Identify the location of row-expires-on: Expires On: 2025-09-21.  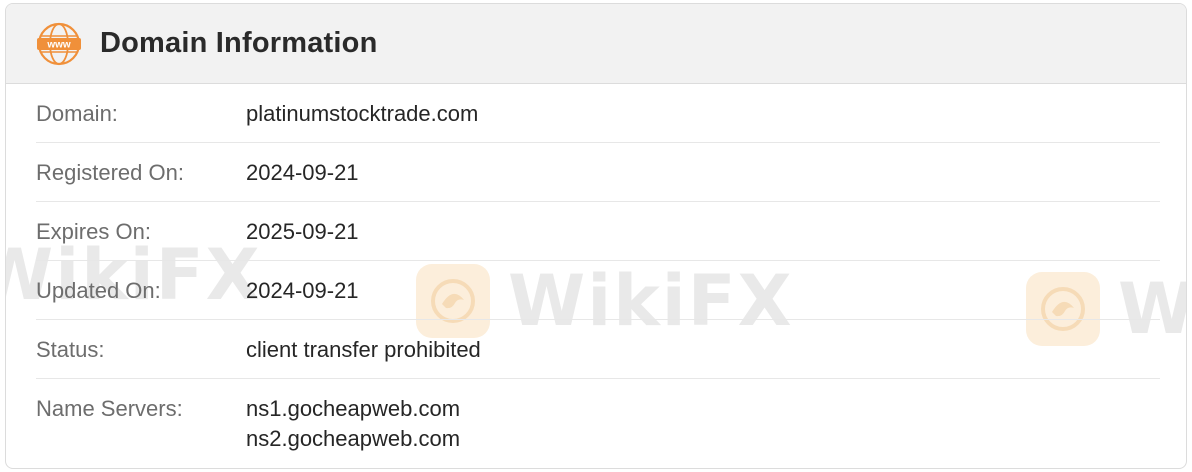
(598, 231).